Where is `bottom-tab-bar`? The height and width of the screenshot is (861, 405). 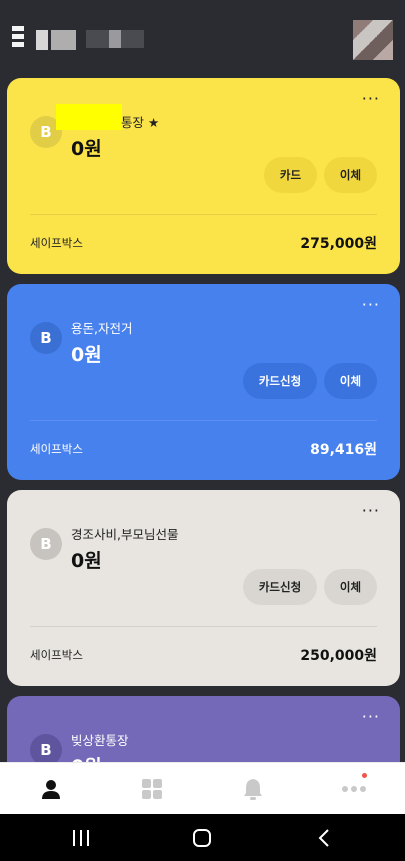
bottom-tab-bar is located at coordinates (202, 788).